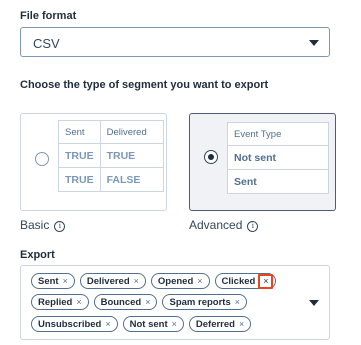  What do you see at coordinates (278, 134) in the screenshot?
I see `advanced-header-event-type: Event Type` at bounding box center [278, 134].